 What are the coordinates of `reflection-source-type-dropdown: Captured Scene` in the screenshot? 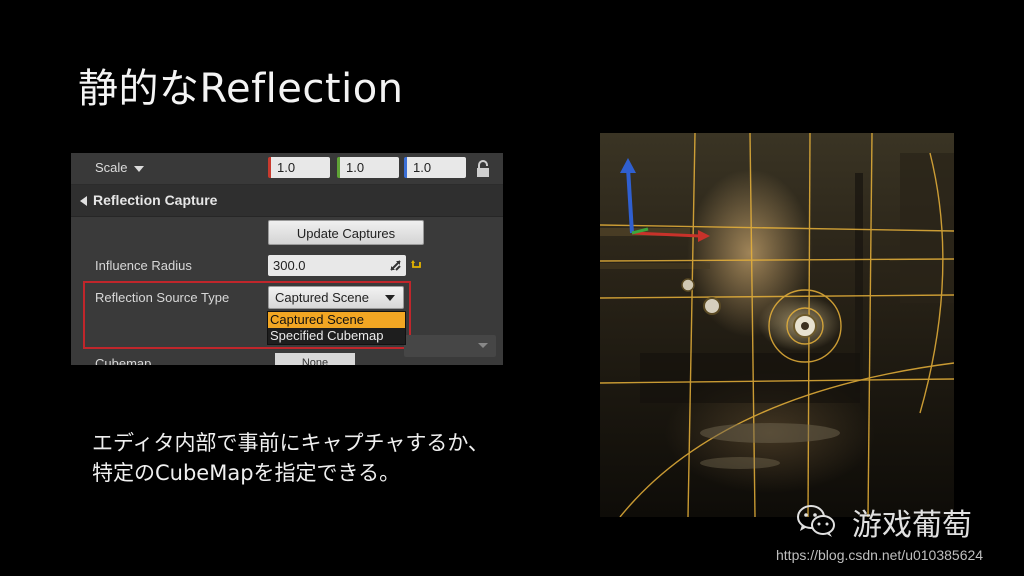 It's located at (336, 297).